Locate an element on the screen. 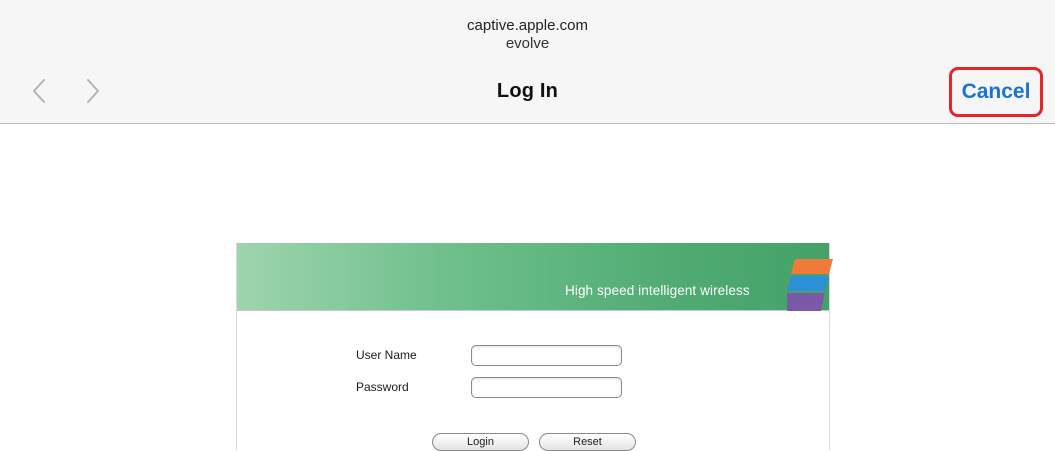 The width and height of the screenshot is (1055, 451). password-label: Password is located at coordinates (382, 387).